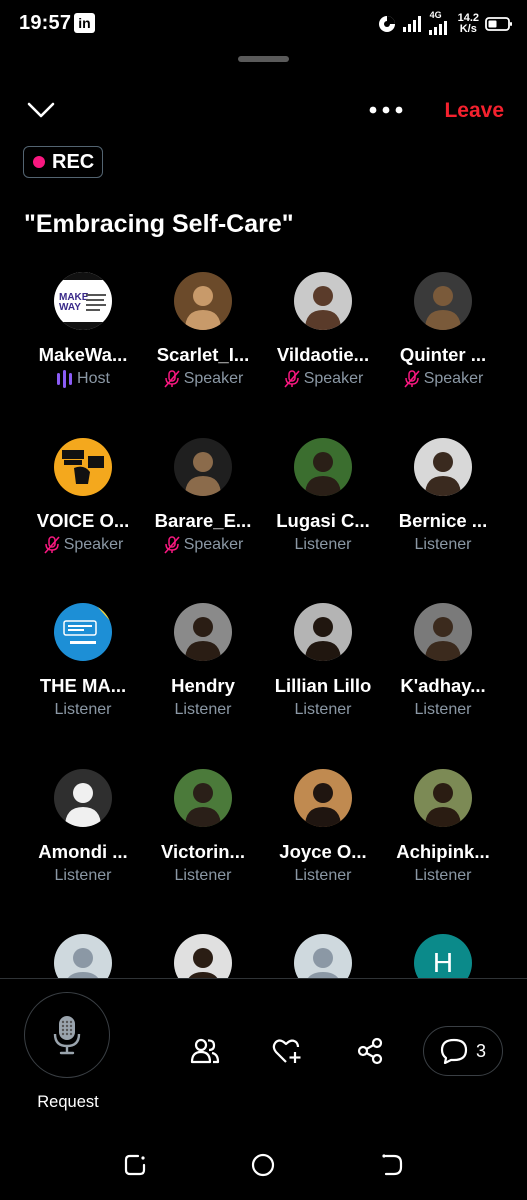 The height and width of the screenshot is (1200, 527). Describe the element at coordinates (323, 511) in the screenshot. I see `participant-item: Lugasi C... Listener` at that location.